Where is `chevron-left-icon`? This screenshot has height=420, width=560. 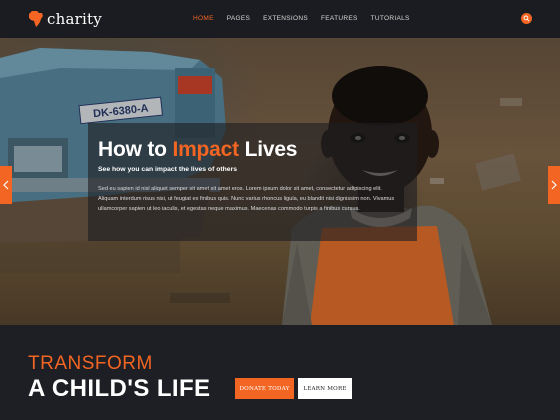
chevron-left-icon is located at coordinates (6, 185).